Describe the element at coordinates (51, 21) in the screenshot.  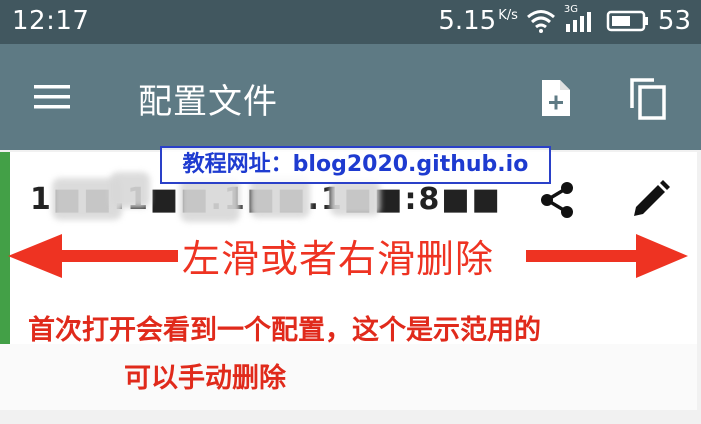
I see `status-time: 12:17` at that location.